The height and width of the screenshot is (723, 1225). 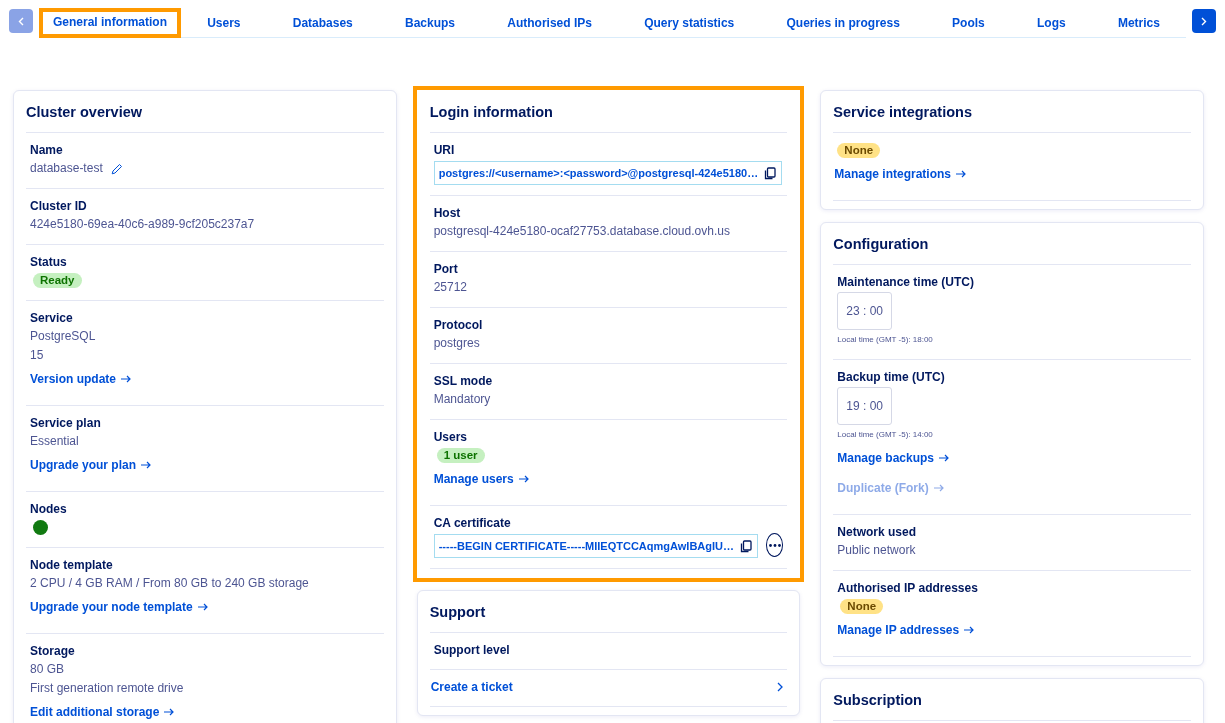 I want to click on card-title: Configuration, so click(x=1012, y=249).